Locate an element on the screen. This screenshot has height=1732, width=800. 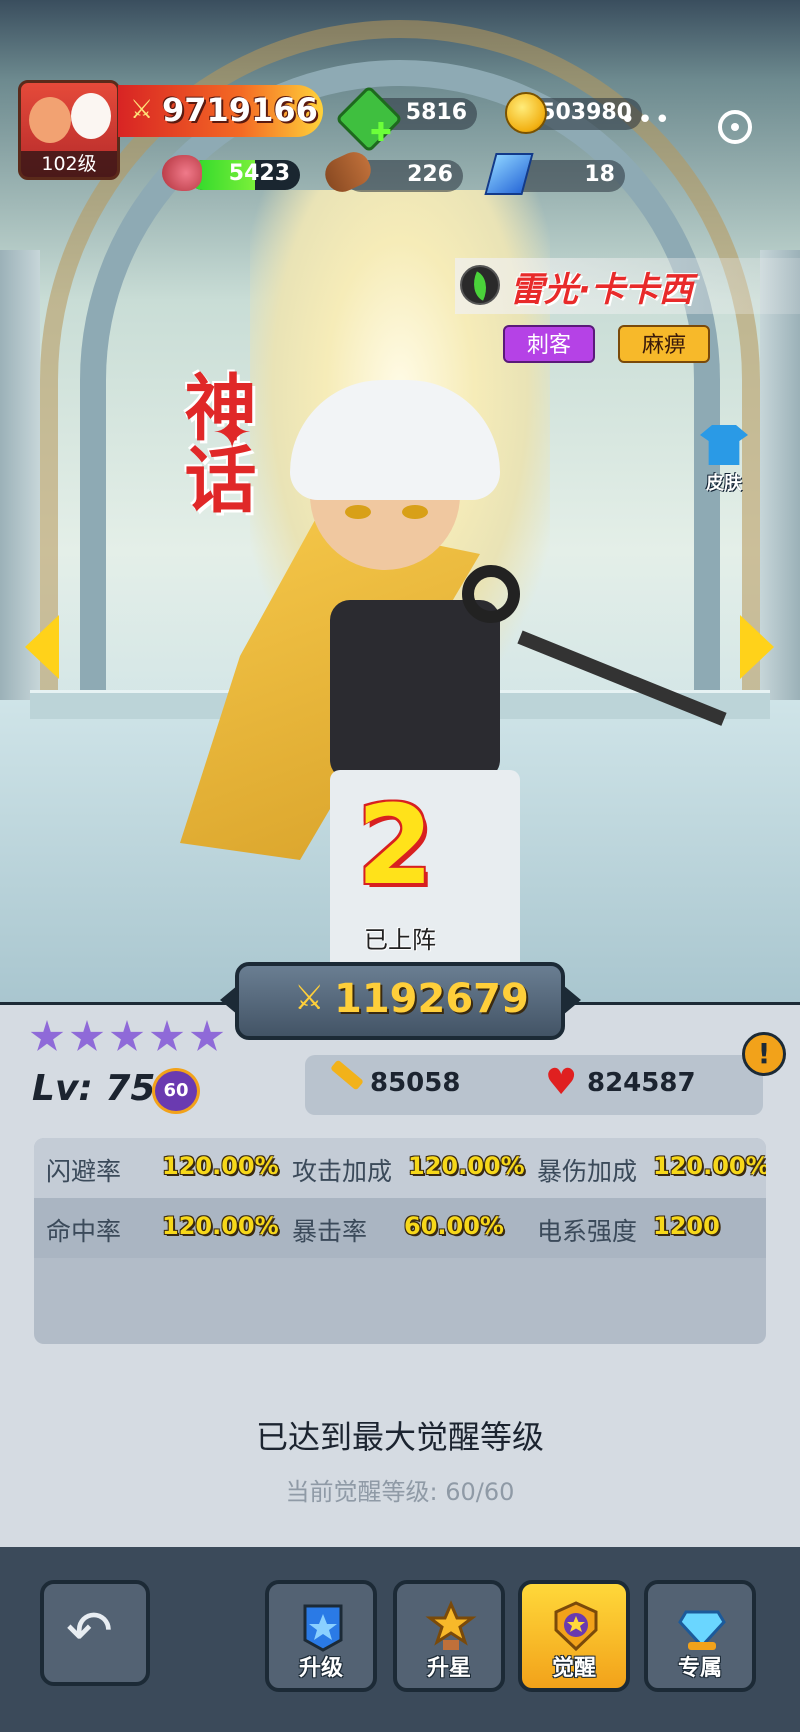
back-arrow-icon: ↶ is located at coordinates (89, 1631).